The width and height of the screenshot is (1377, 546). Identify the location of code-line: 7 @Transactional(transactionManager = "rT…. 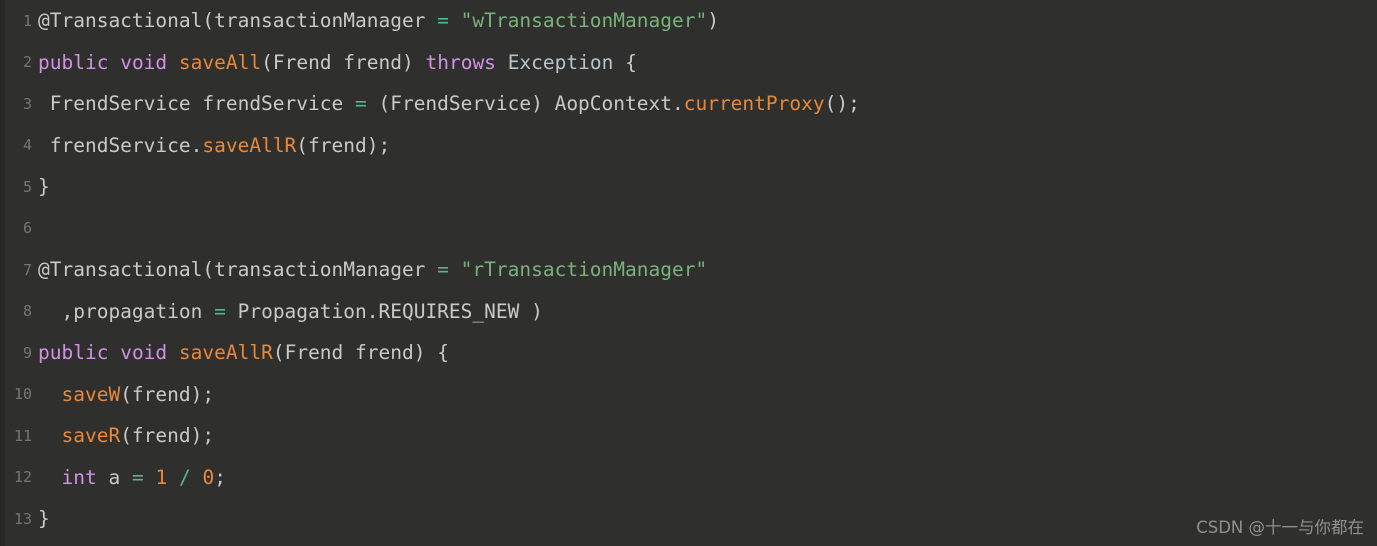
(688, 270).